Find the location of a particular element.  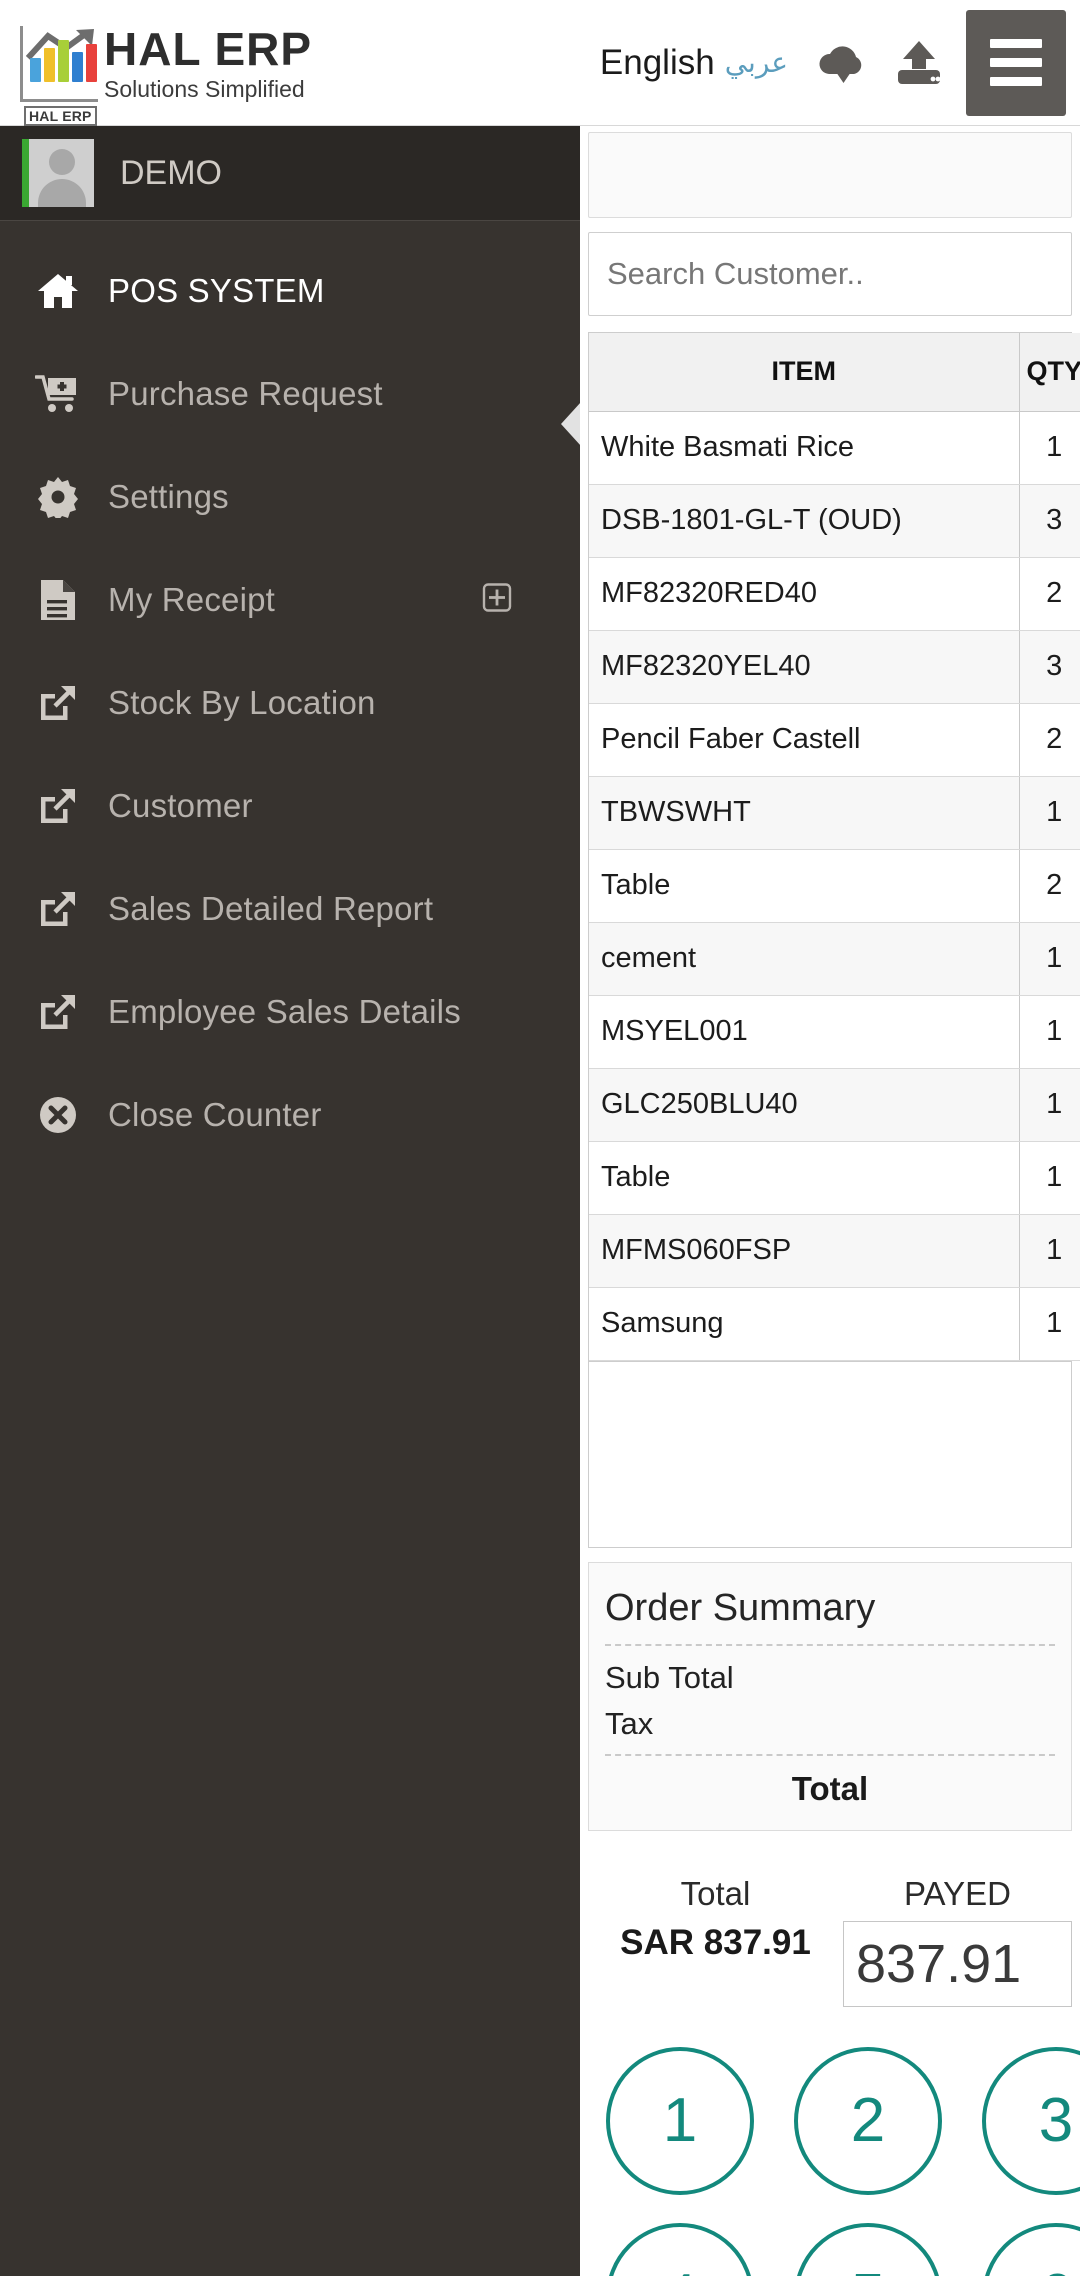

keypad-key-6: 6 is located at coordinates (1031, 2249).